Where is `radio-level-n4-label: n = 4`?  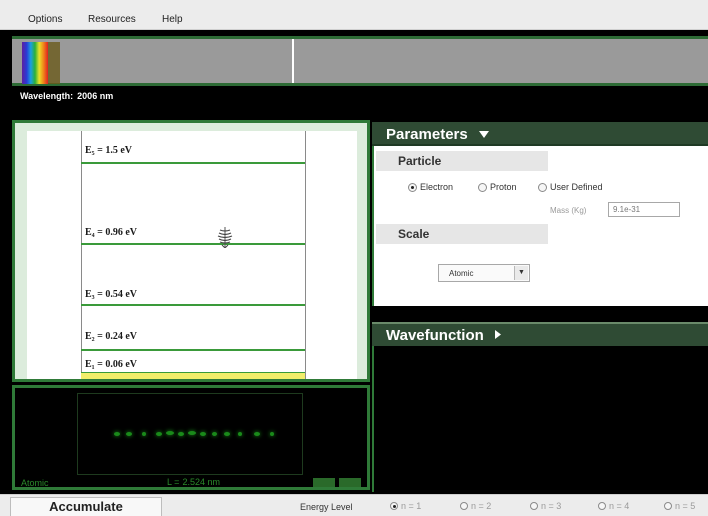 radio-level-n4-label: n = 4 is located at coordinates (619, 506).